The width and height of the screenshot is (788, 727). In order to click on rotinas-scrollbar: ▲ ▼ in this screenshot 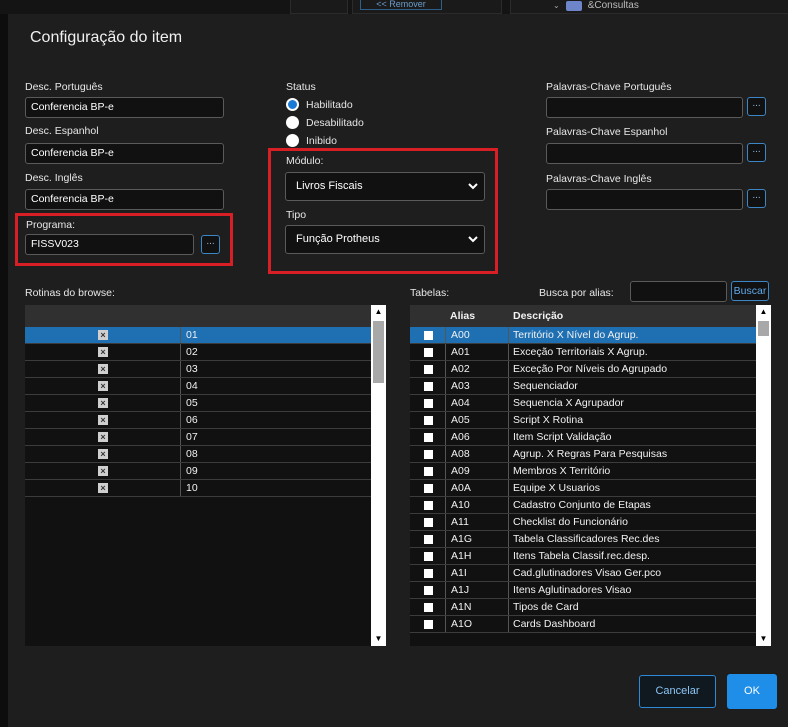, I will do `click(378, 475)`.